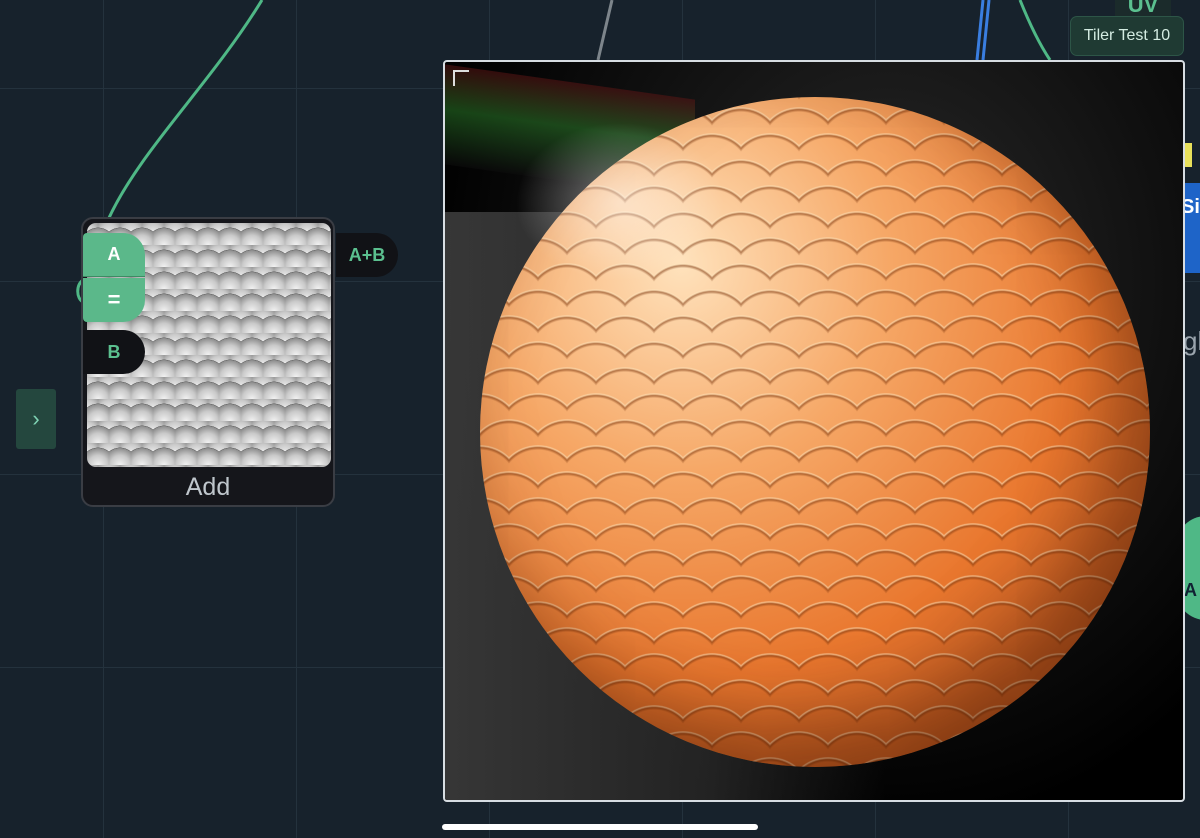 The width and height of the screenshot is (1200, 838). What do you see at coordinates (600, 827) in the screenshot?
I see `home-indicator` at bounding box center [600, 827].